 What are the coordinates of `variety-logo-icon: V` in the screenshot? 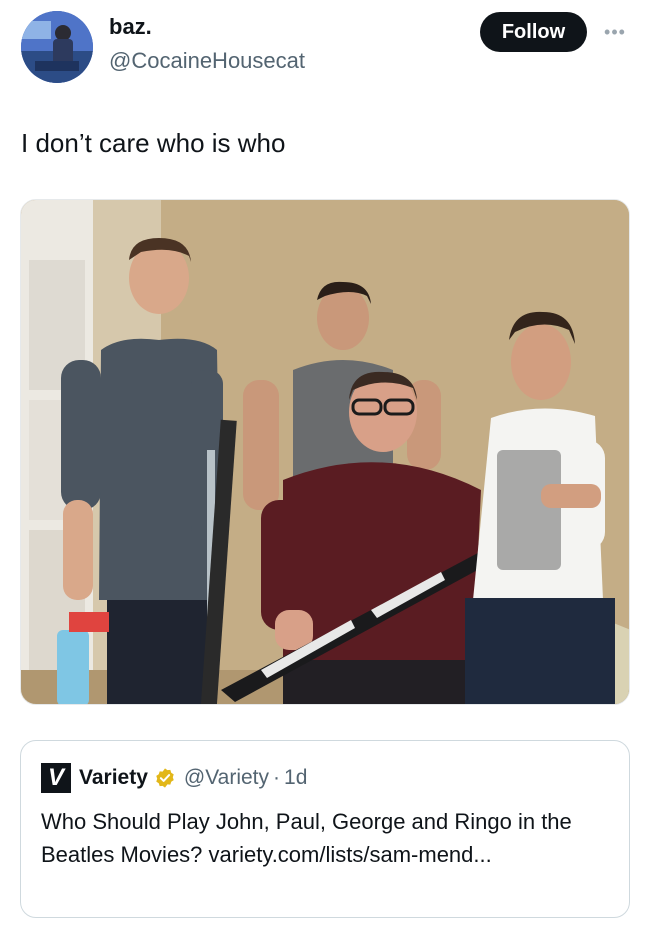 It's located at (56, 778).